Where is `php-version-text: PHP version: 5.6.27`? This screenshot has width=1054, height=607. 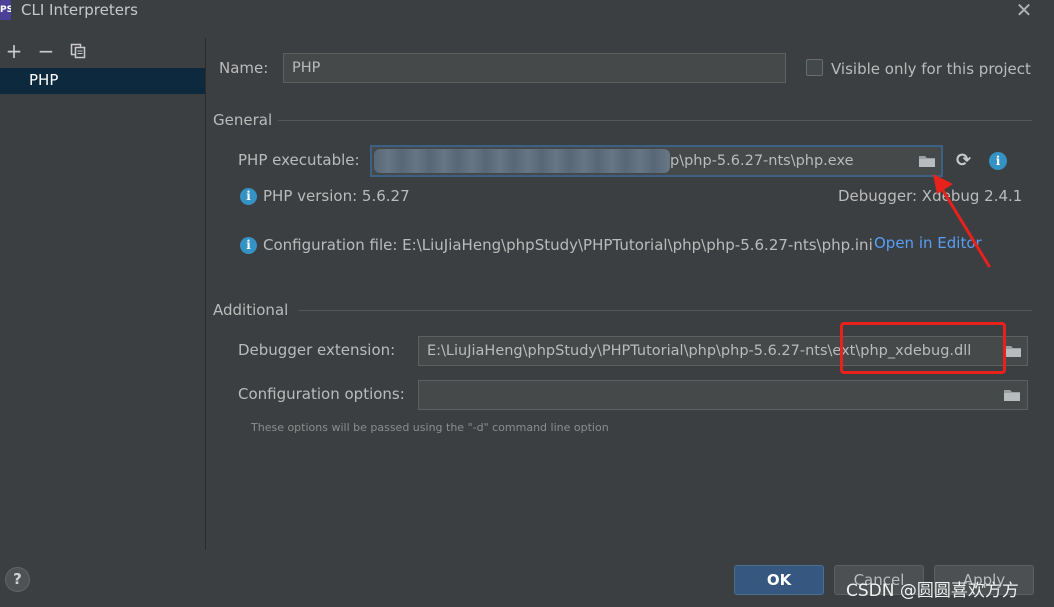 php-version-text: PHP version: 5.6.27 is located at coordinates (336, 196).